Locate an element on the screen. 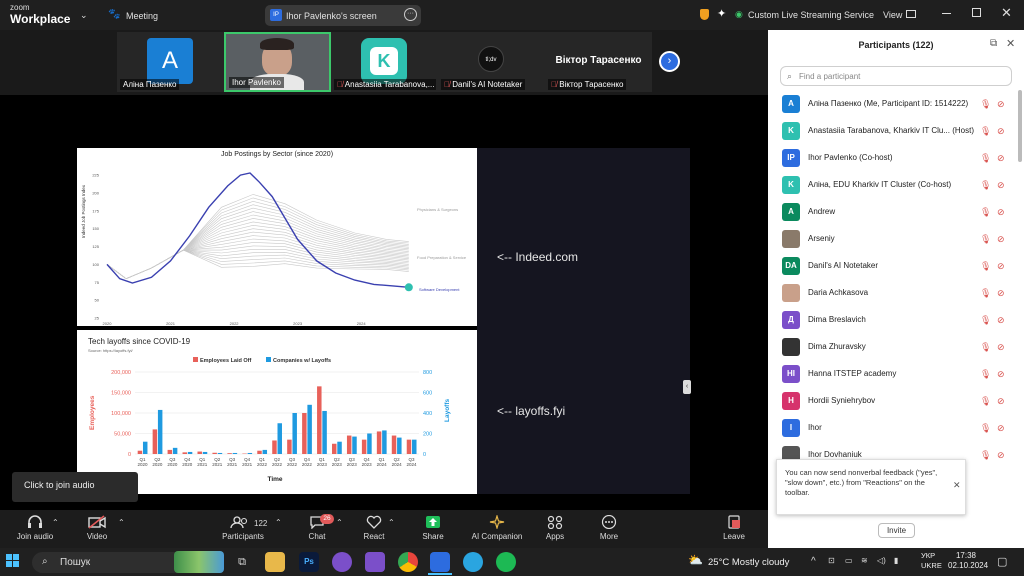 The image size is (1024, 576). participant-row: DA Danil's AI Notetaker 🎙 ⊘ is located at coordinates (896, 265).